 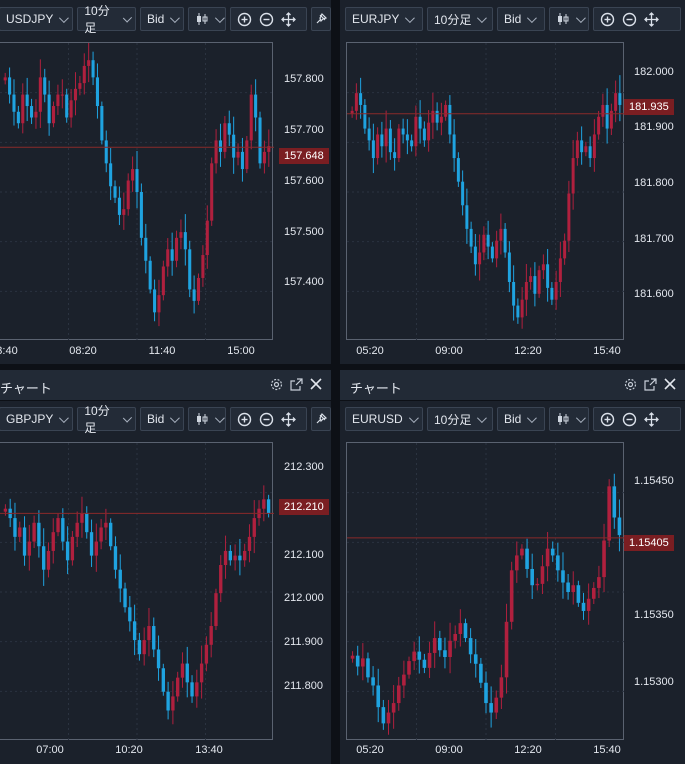 I want to click on symbol-dropdown: USDJPY, so click(x=37, y=19).